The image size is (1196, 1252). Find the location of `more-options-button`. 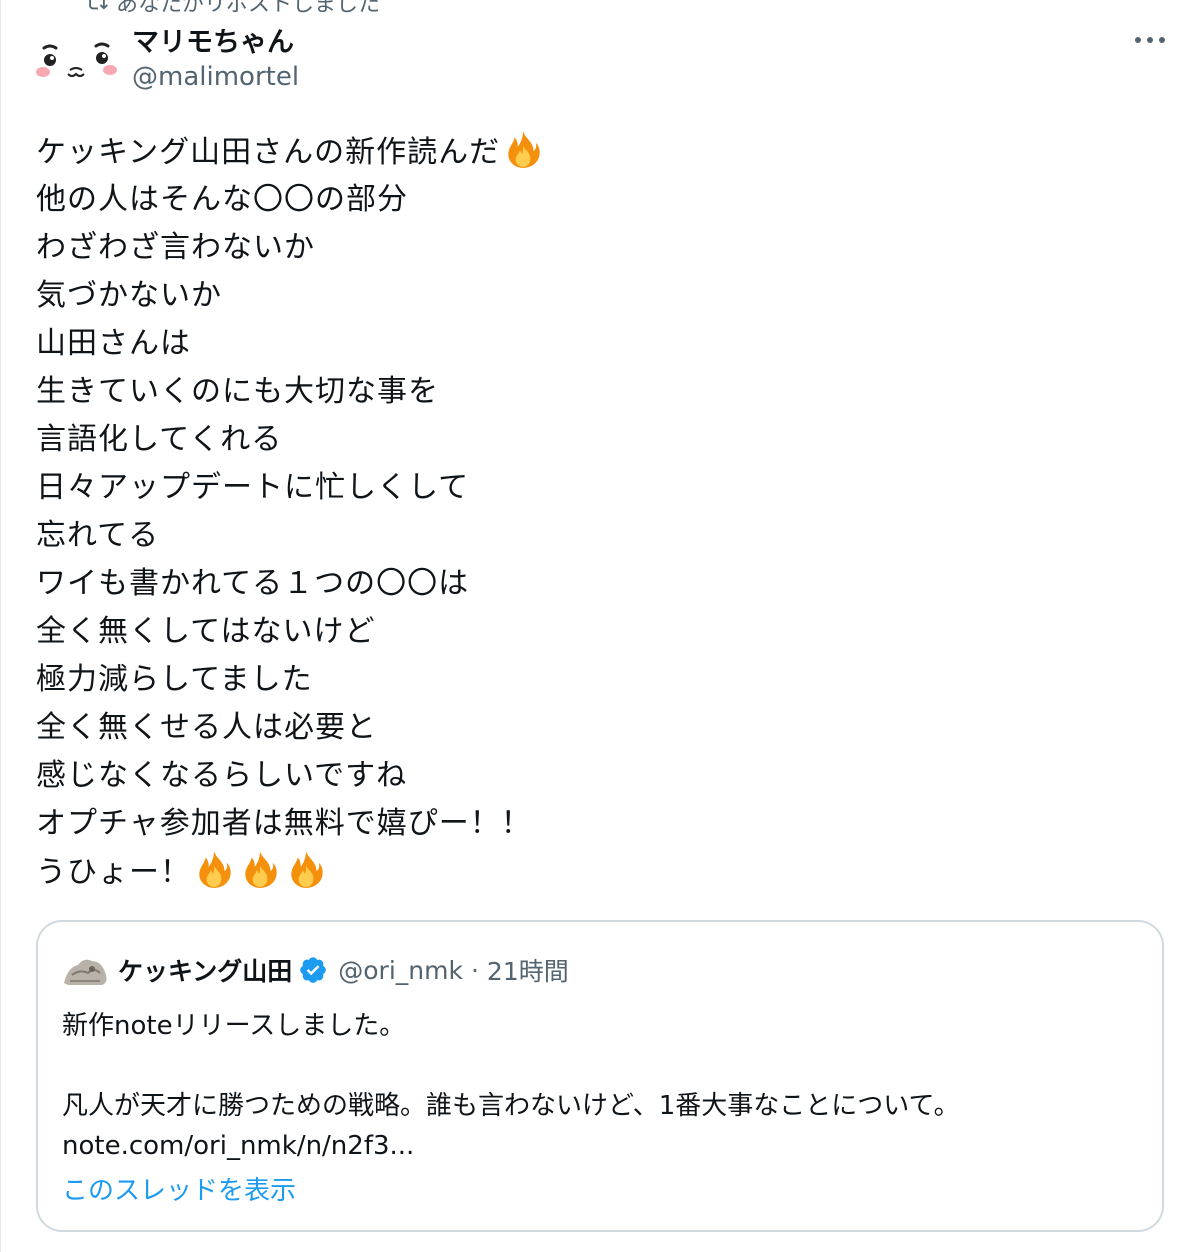

more-options-button is located at coordinates (1150, 40).